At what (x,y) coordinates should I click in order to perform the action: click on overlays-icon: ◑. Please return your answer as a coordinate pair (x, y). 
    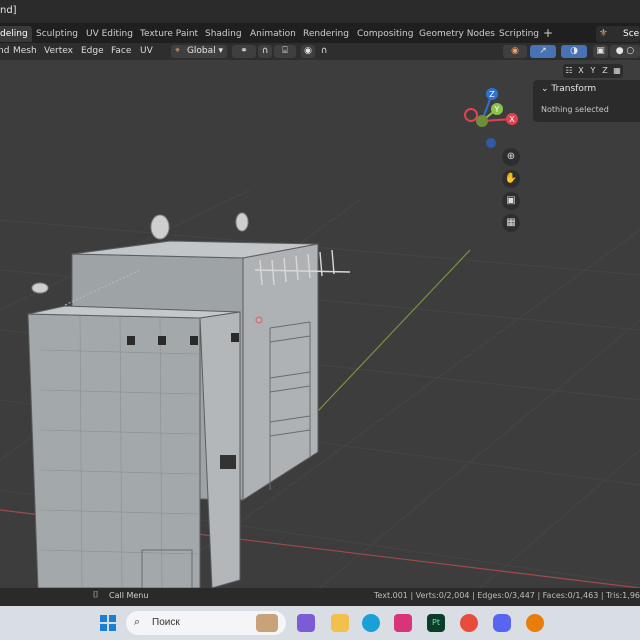
    Looking at the image, I should click on (574, 51).